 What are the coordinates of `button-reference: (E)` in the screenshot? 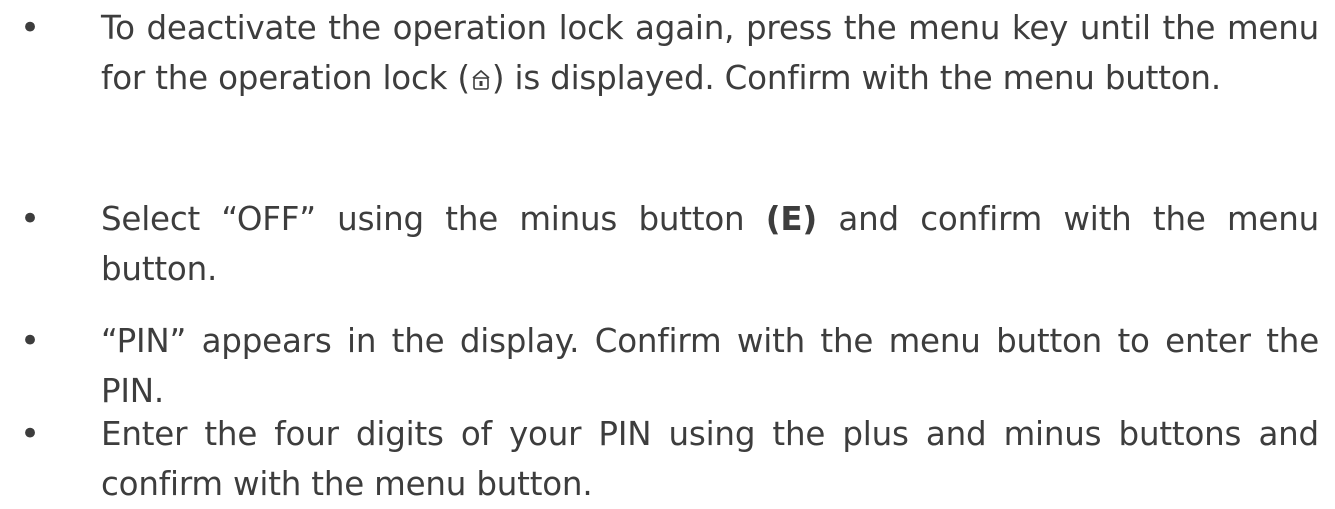 It's located at (791, 219).